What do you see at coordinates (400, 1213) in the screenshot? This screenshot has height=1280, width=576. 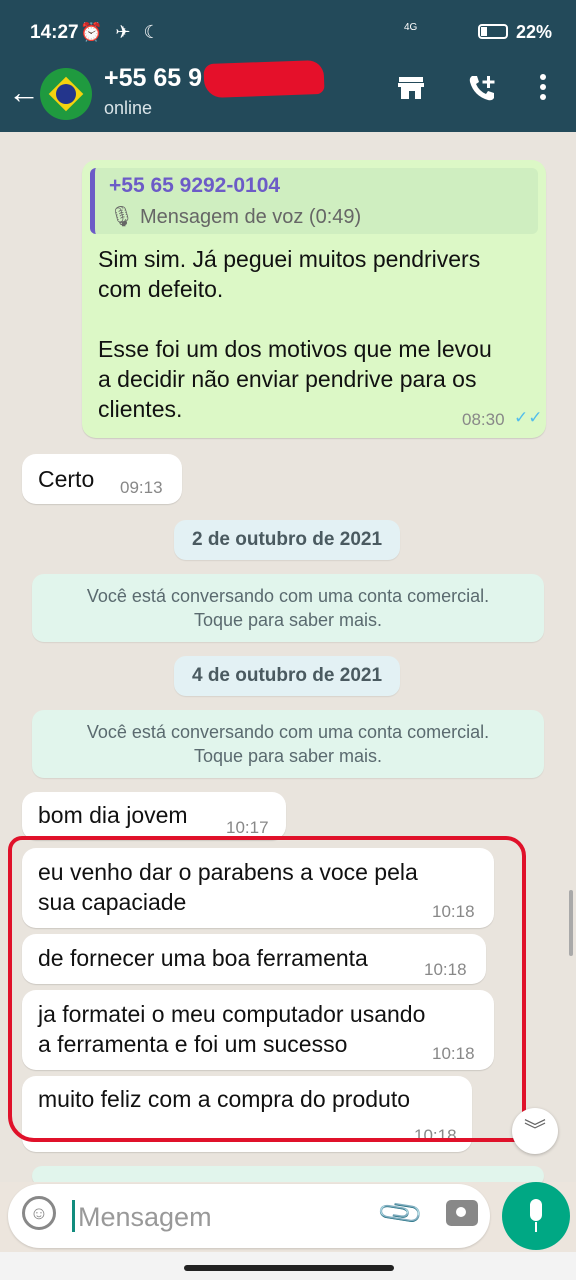 I see `attach-icon: 📎` at bounding box center [400, 1213].